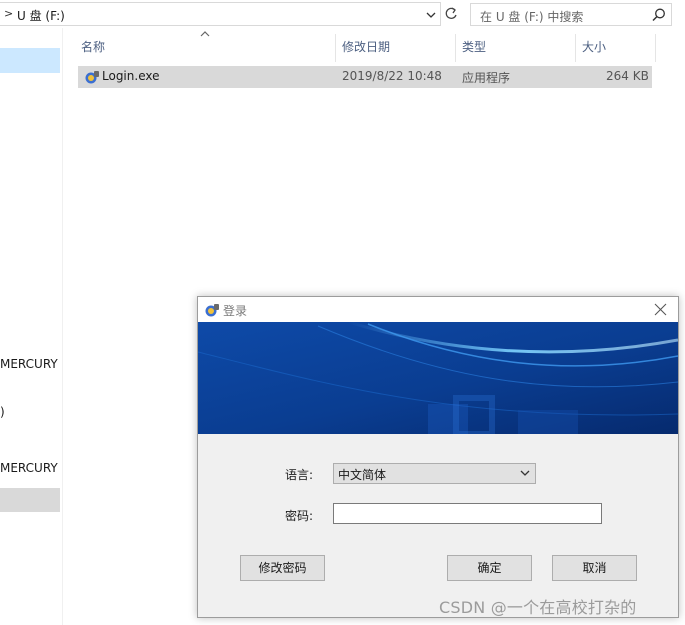 The image size is (685, 625). Describe the element at coordinates (532, 17) in the screenshot. I see `search-placeholder: 在 U 盘 (F:) 中搜索` at that location.